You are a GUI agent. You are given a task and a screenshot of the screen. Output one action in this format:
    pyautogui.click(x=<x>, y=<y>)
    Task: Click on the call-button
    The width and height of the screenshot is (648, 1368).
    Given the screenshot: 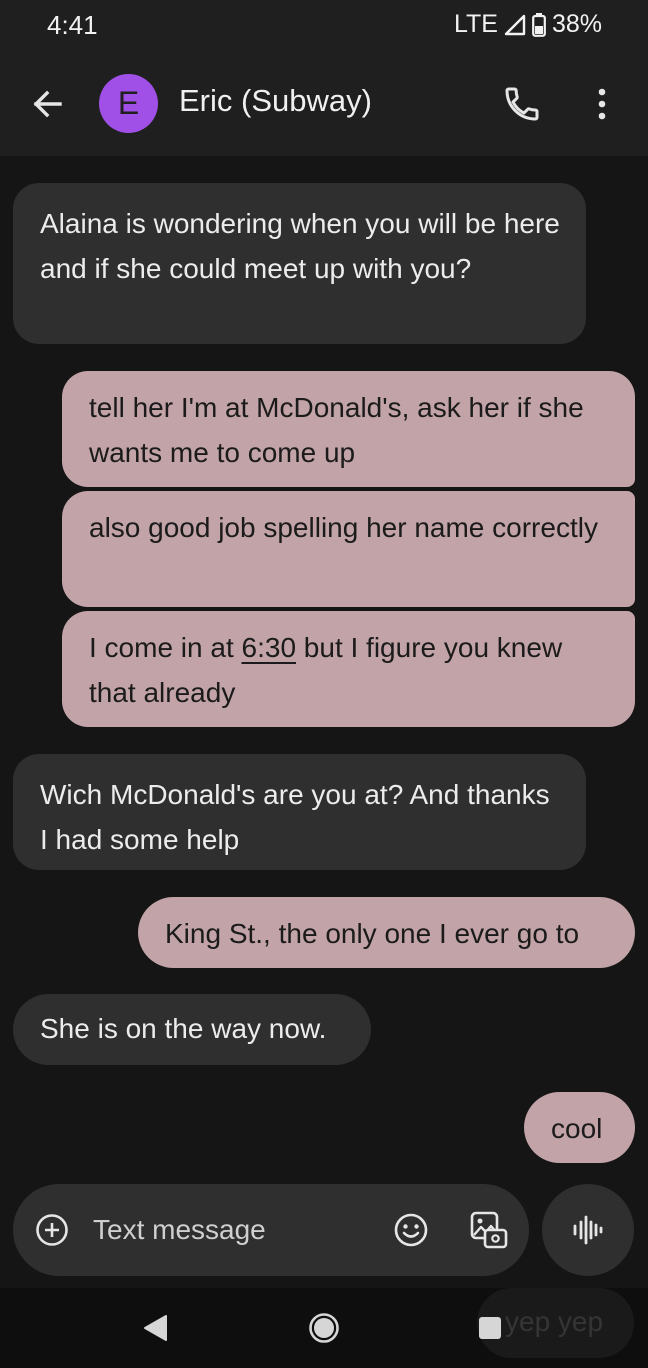 What is the action you would take?
    pyautogui.click(x=522, y=104)
    